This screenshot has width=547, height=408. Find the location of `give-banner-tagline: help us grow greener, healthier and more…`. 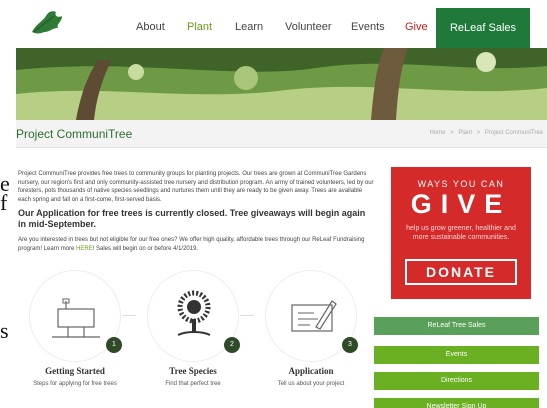

give-banner-tagline: help us grow greener, healthier and more… is located at coordinates (461, 233).